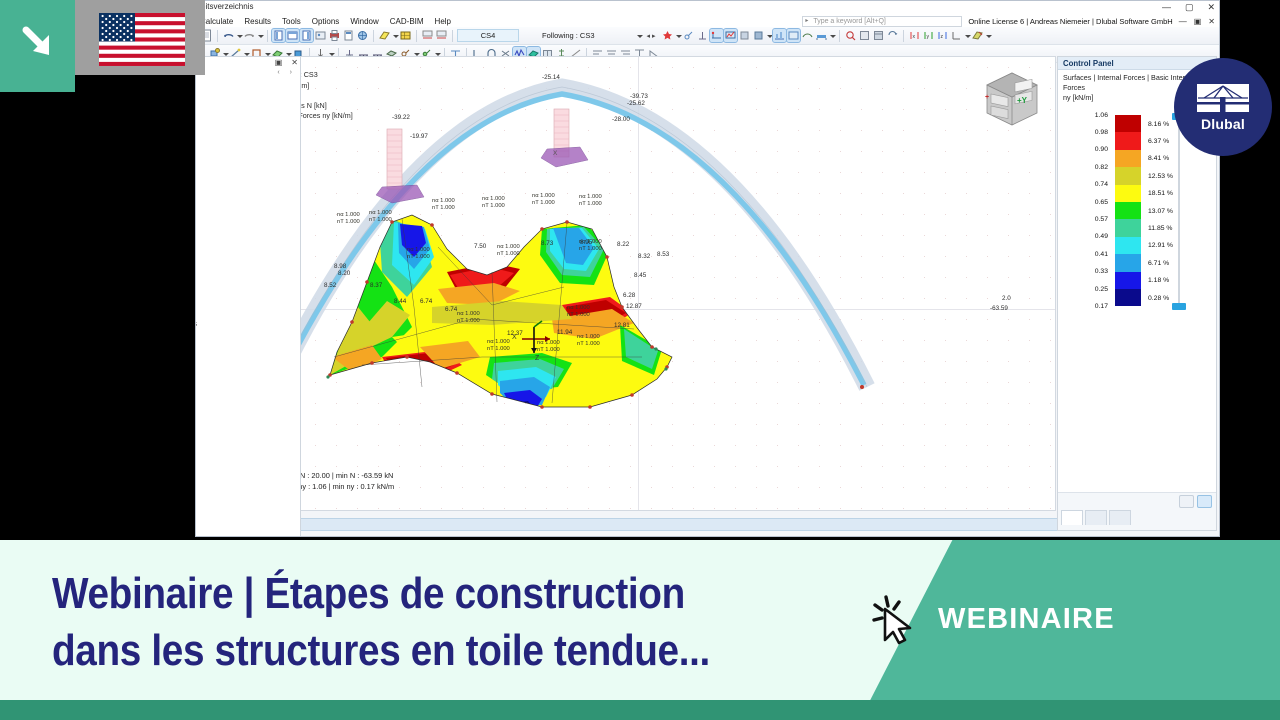 Image resolution: width=1280 pixels, height=720 pixels. Describe the element at coordinates (864, 35) in the screenshot. I see `zoom-all-icon` at that location.